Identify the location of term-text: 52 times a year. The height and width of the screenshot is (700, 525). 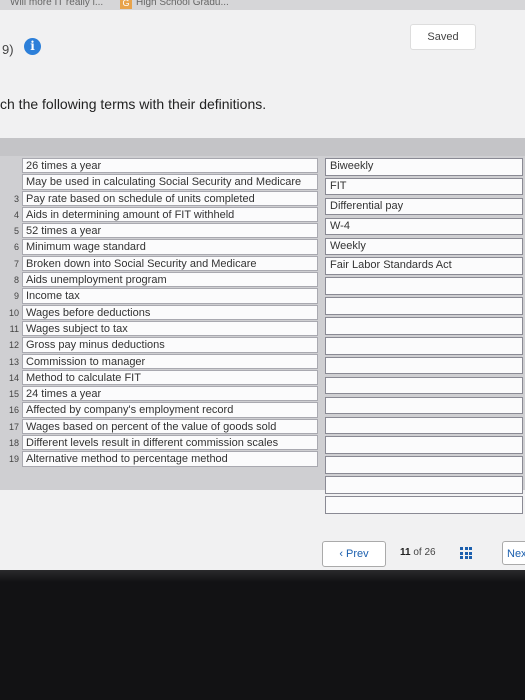
(170, 231).